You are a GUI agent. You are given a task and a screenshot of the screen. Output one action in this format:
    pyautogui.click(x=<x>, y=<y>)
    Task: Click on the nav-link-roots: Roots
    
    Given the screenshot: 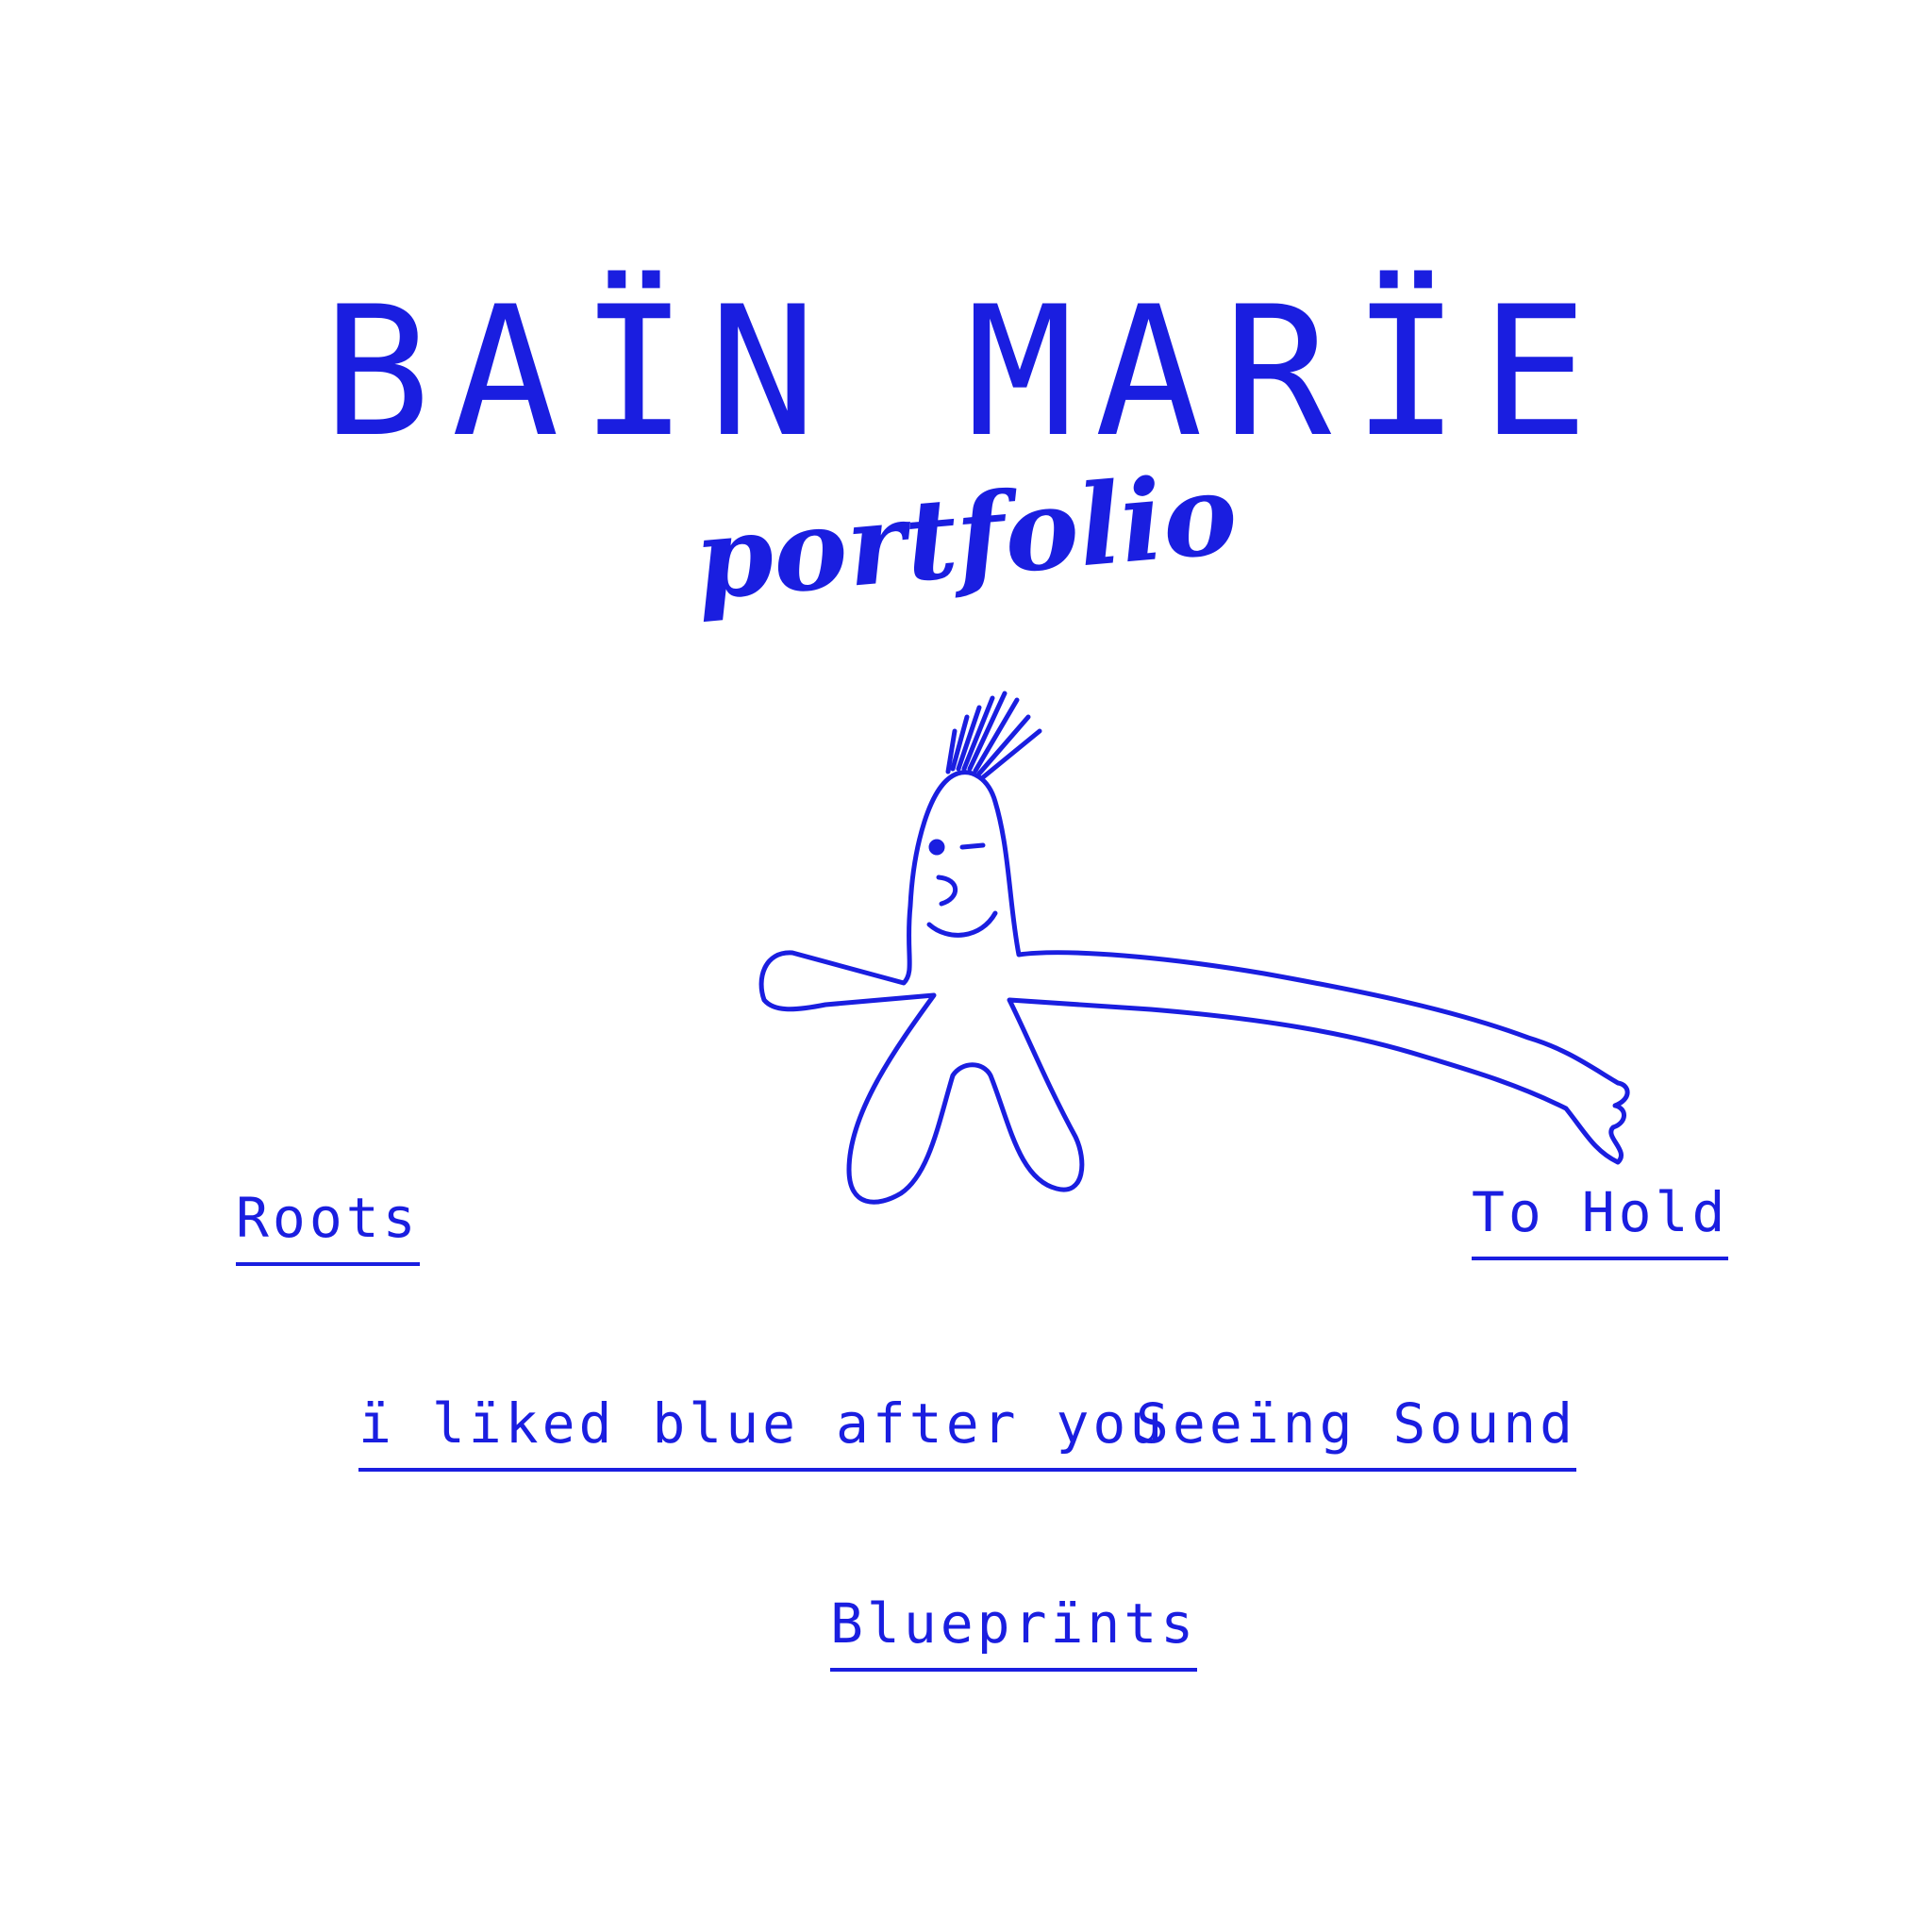 What is the action you would take?
    pyautogui.click(x=328, y=1228)
    